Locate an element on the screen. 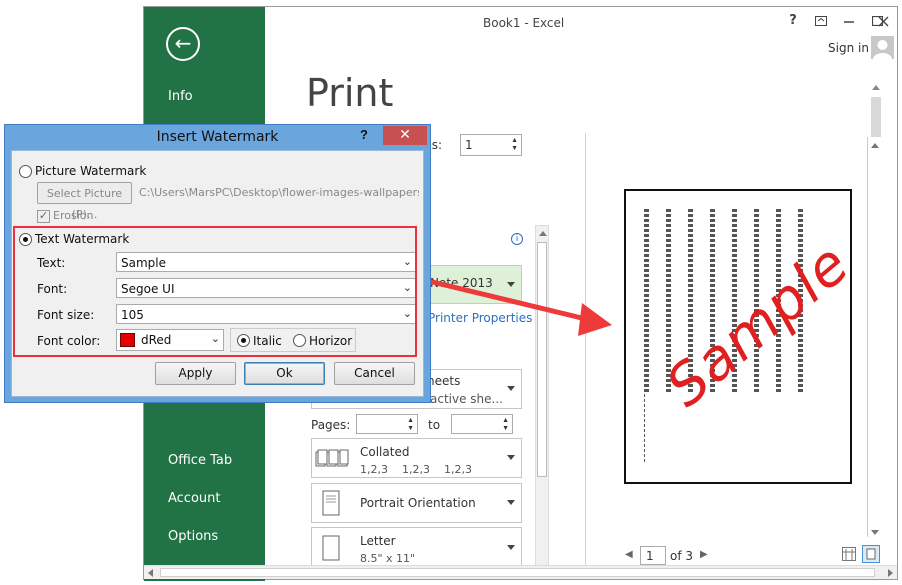 The height and width of the screenshot is (585, 902). dialog-close-button: ✕ is located at coordinates (405, 135).